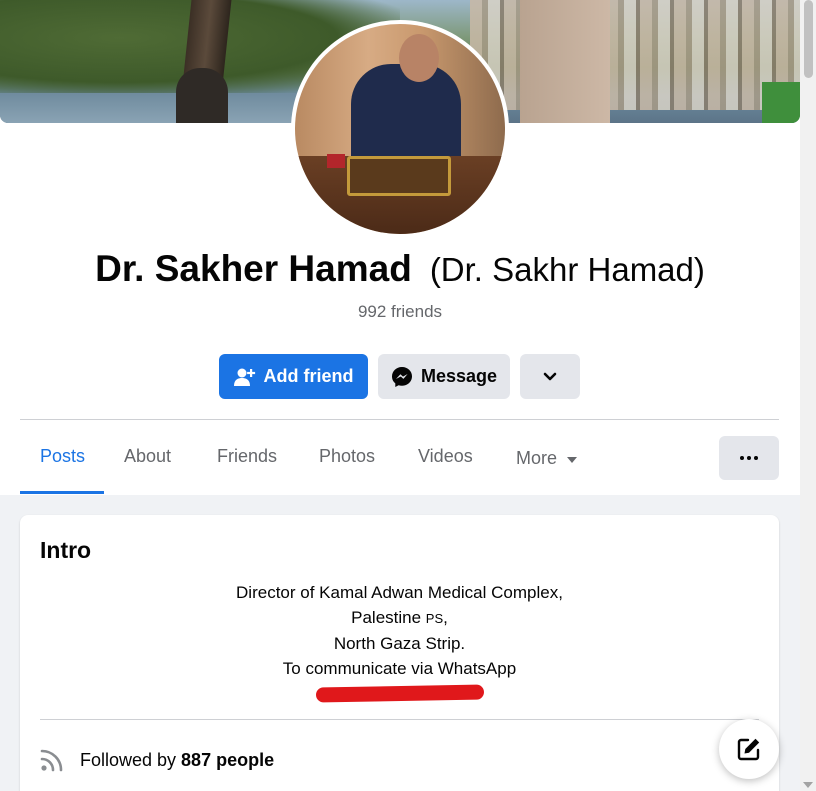 The height and width of the screenshot is (791, 816). I want to click on tab-videos: Videos, so click(445, 456).